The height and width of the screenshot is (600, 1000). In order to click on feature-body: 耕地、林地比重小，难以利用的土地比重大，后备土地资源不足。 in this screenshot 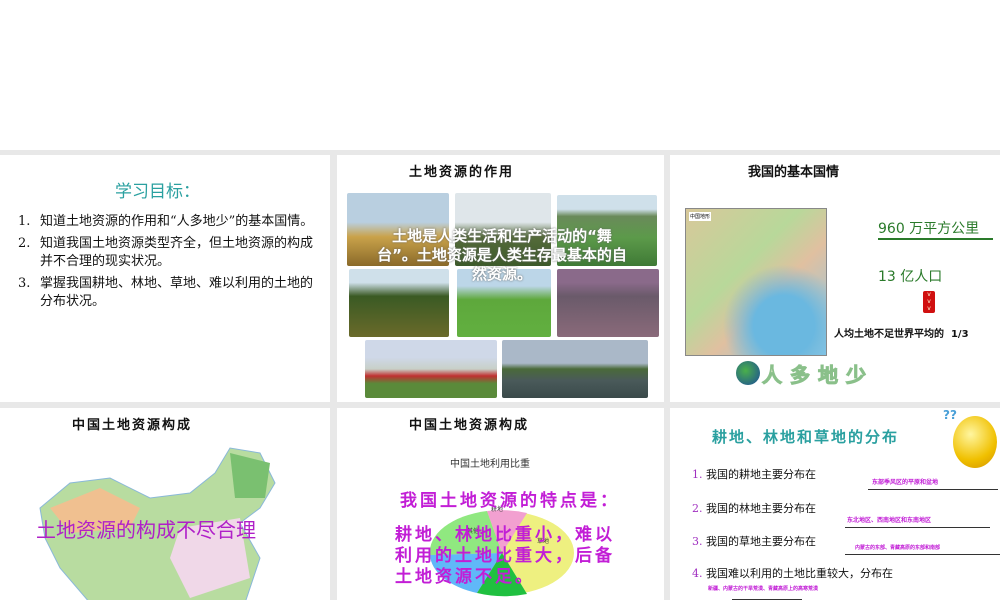, I will do `click(505, 556)`.